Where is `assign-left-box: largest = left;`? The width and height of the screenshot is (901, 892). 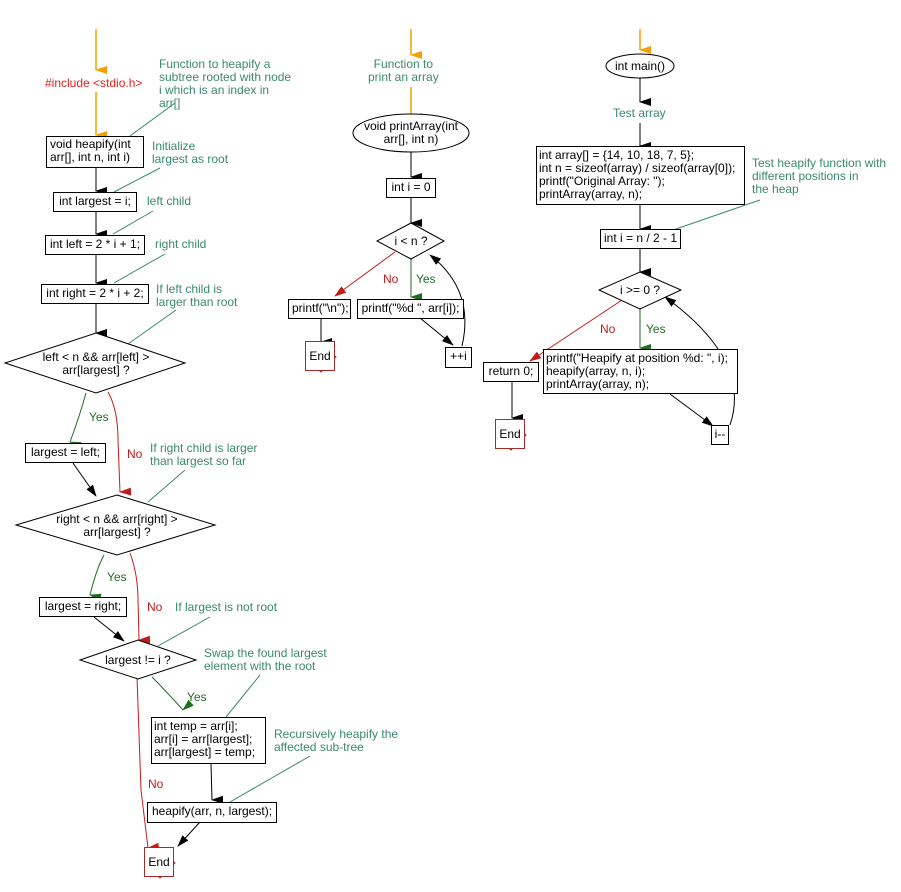 assign-left-box: largest = left; is located at coordinates (65, 453).